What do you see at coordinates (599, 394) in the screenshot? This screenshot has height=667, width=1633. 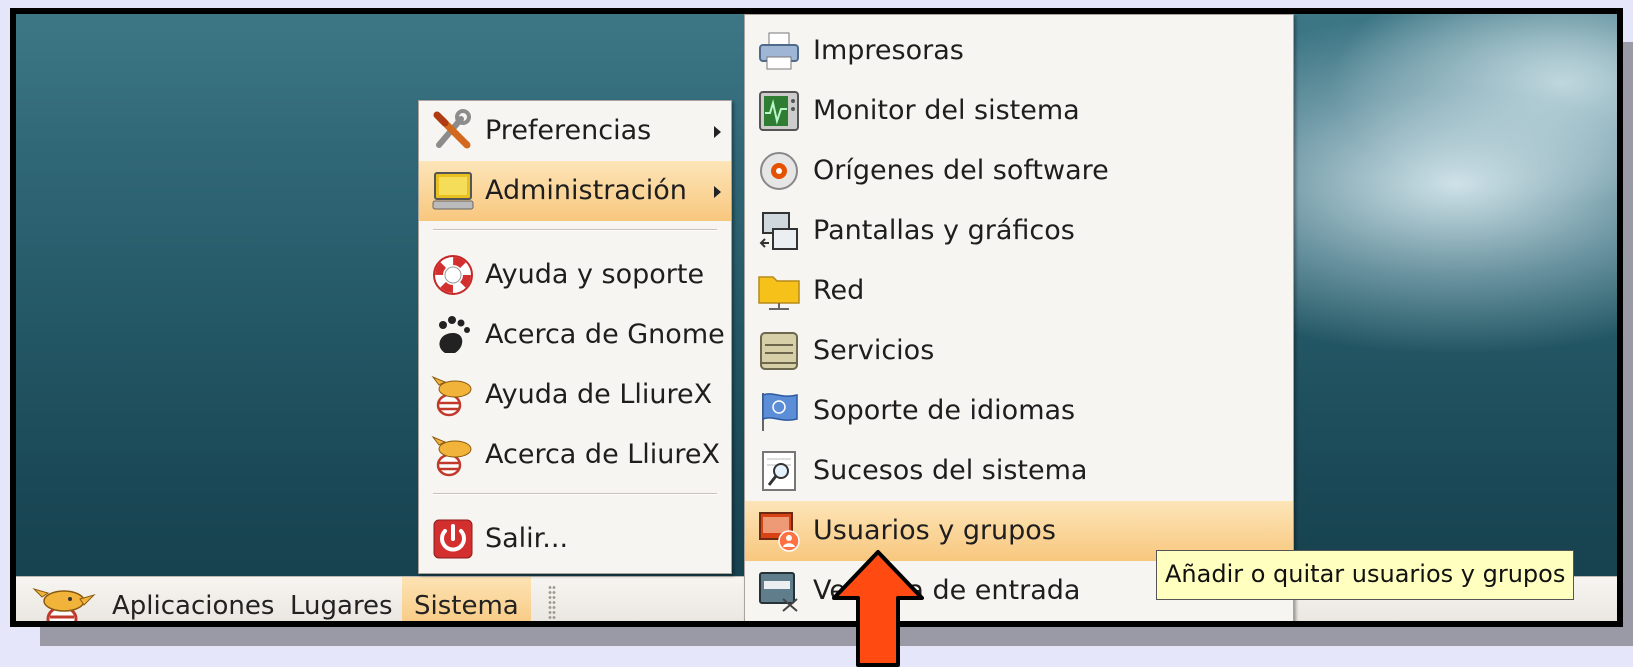 I see `menu-item-label: Ayuda de LliureX` at bounding box center [599, 394].